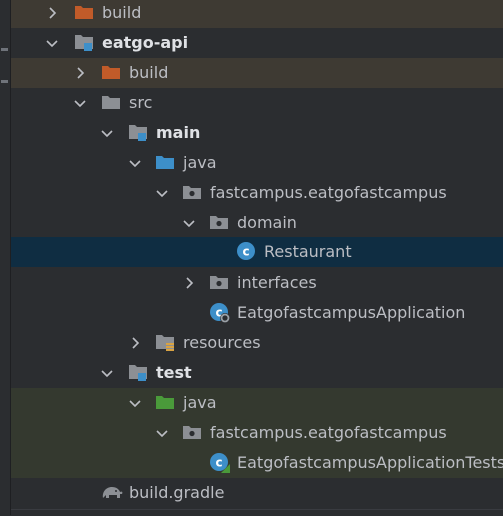 The width and height of the screenshot is (503, 516). What do you see at coordinates (165, 342) in the screenshot?
I see `resources-folder-icon` at bounding box center [165, 342].